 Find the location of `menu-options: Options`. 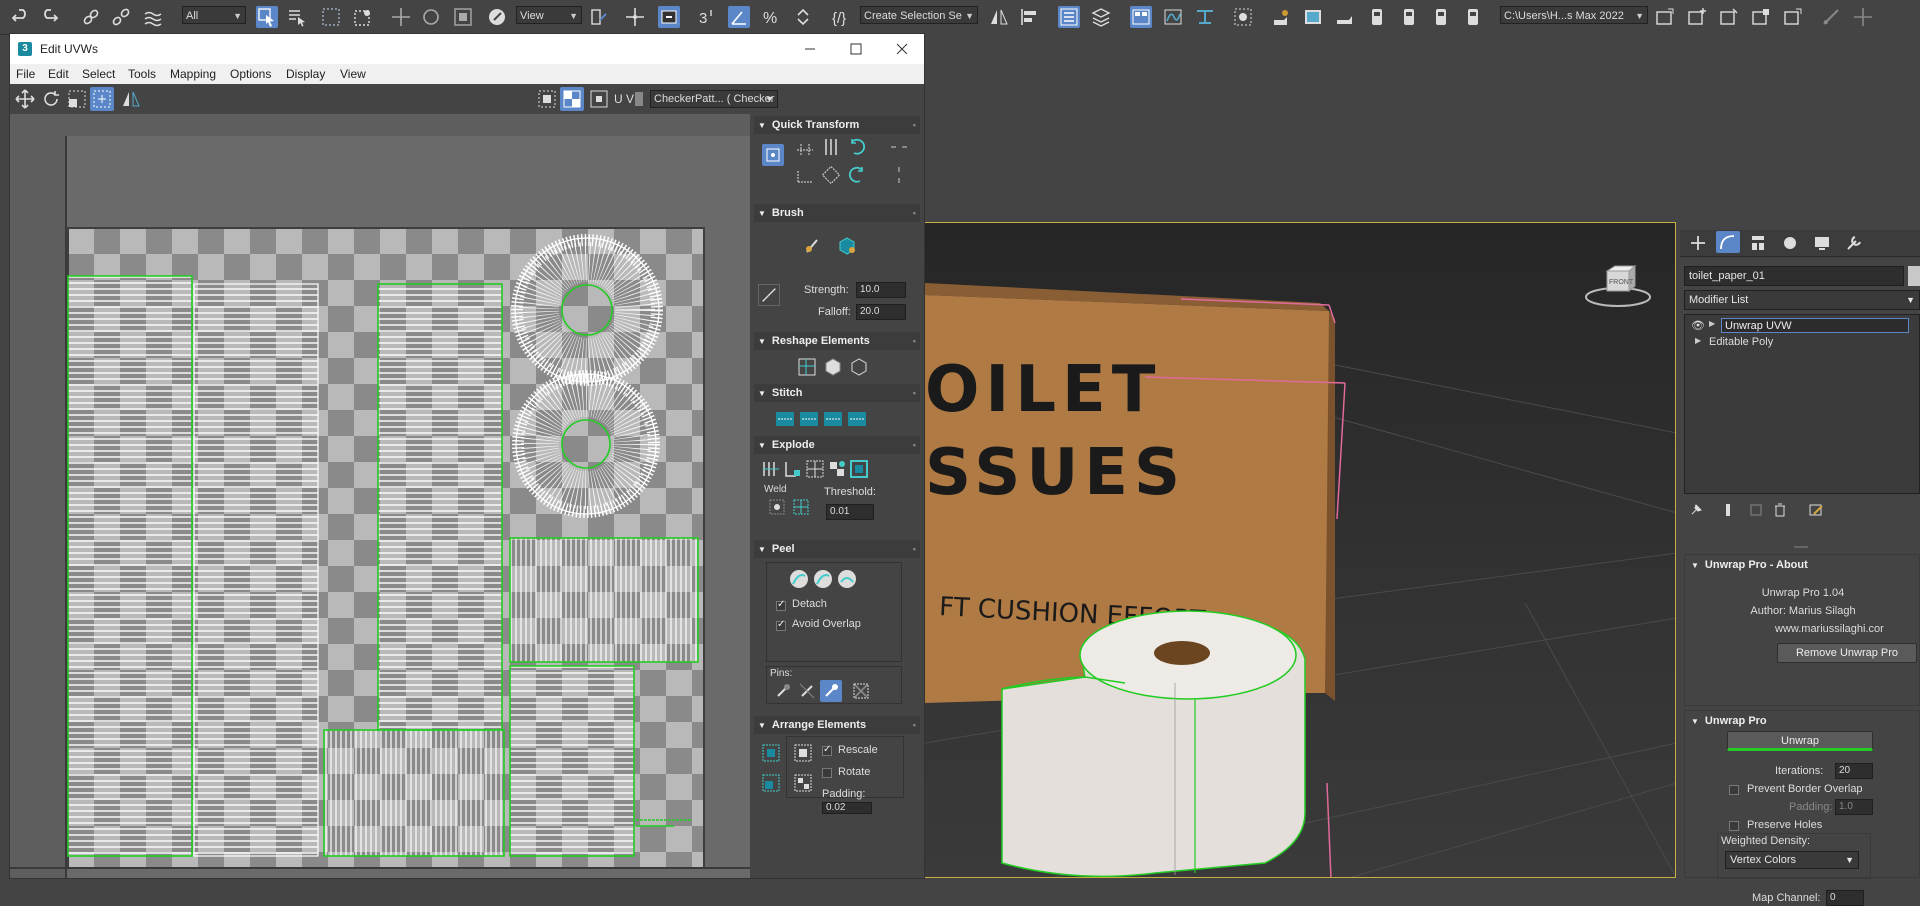

menu-options: Options is located at coordinates (250, 74).